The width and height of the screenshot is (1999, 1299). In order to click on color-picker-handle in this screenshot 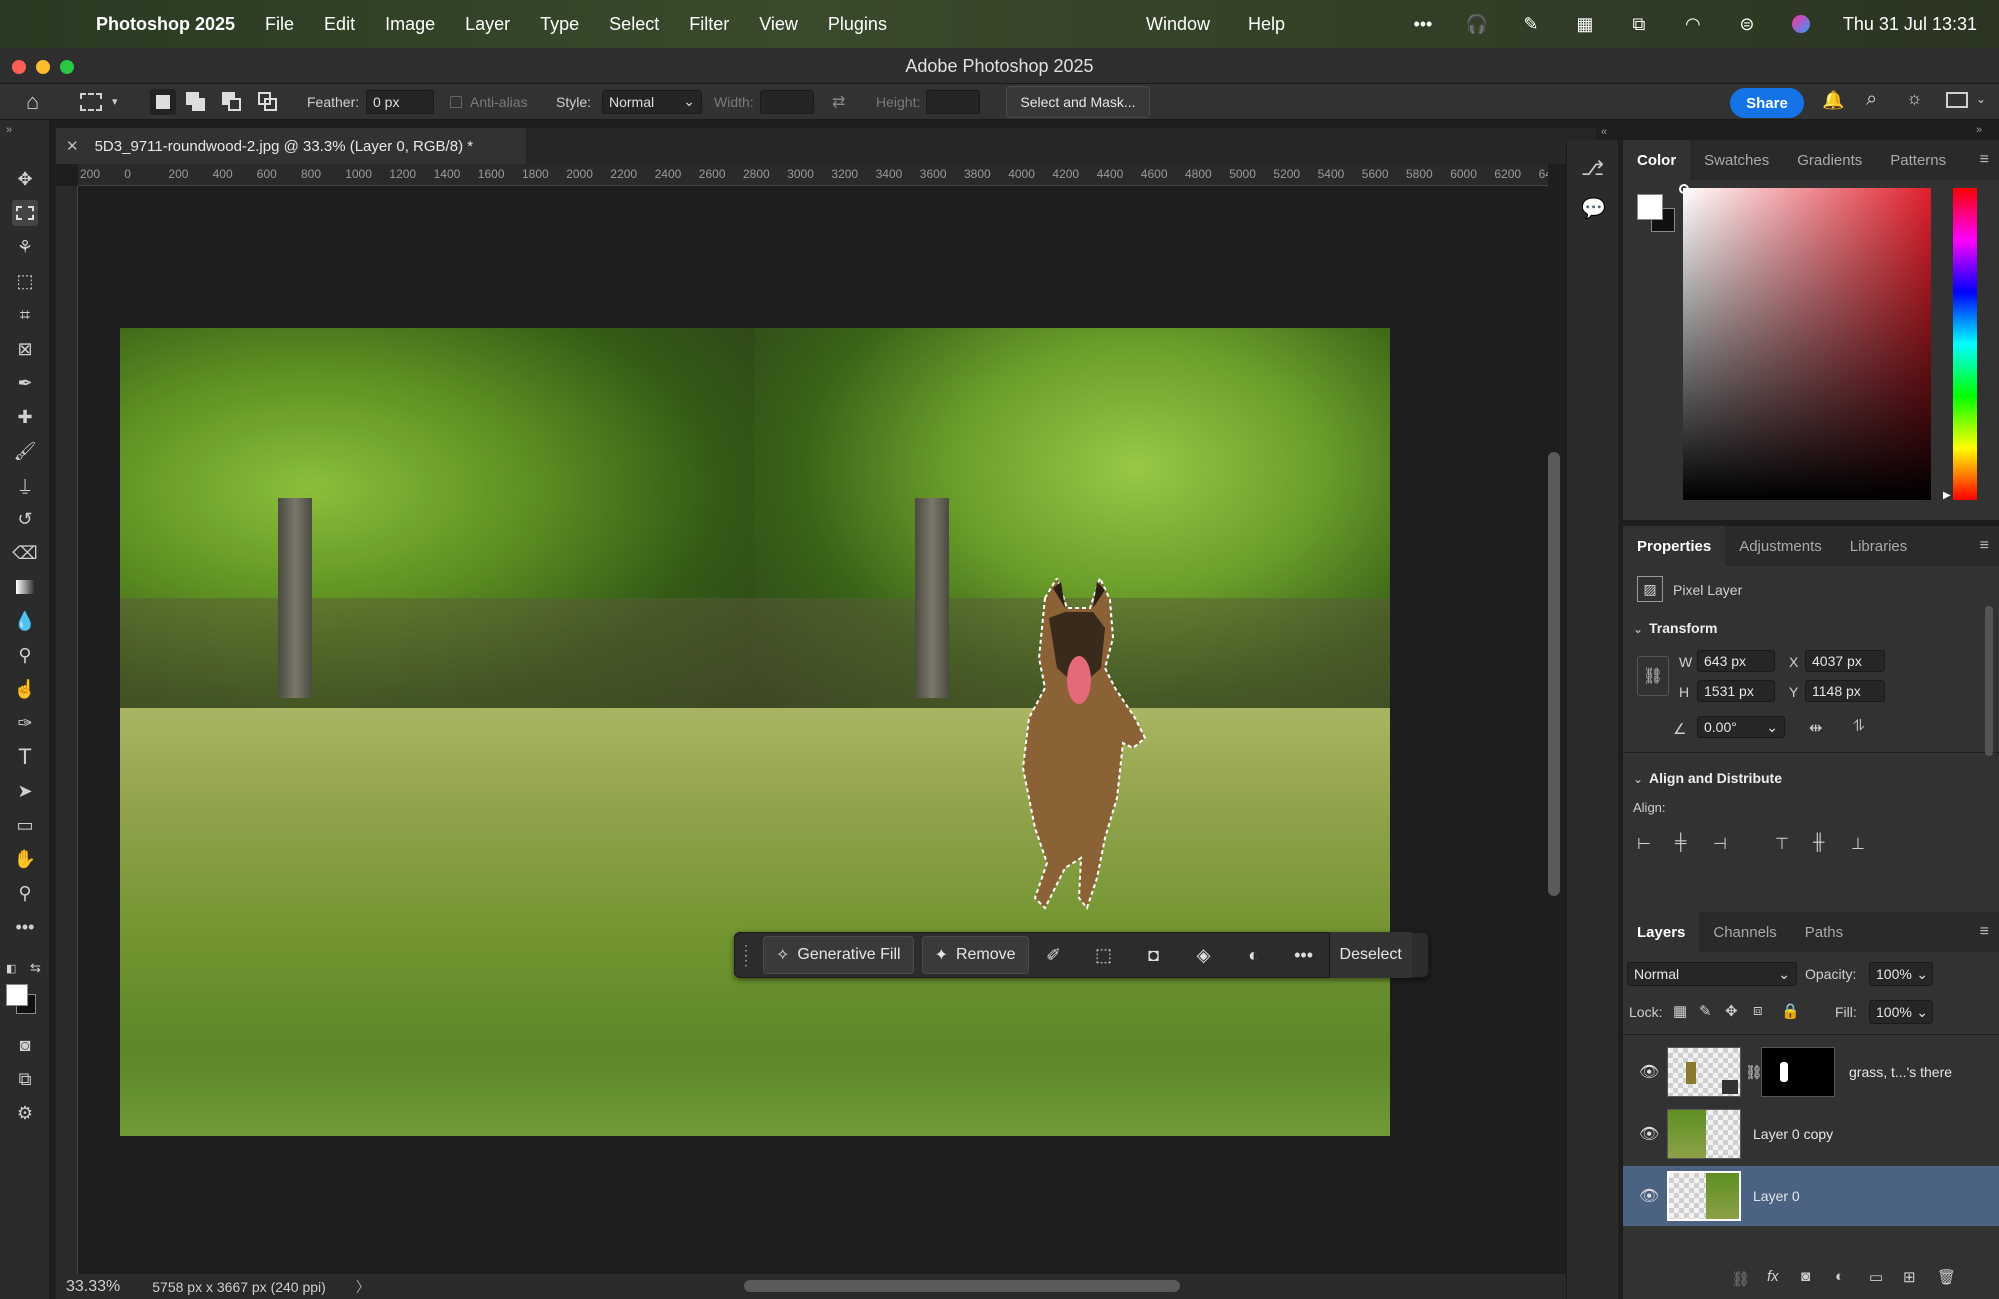, I will do `click(1684, 189)`.